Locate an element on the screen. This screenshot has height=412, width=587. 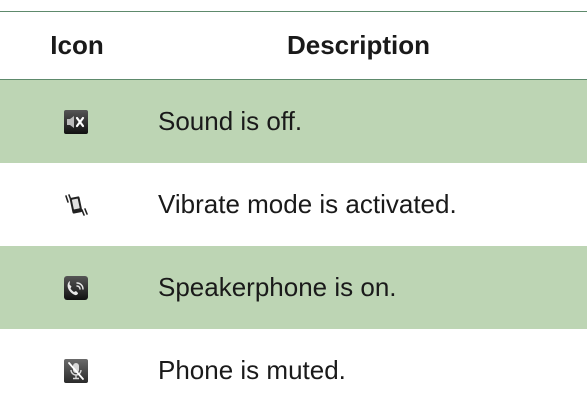
mute-mic-icon is located at coordinates (76, 370).